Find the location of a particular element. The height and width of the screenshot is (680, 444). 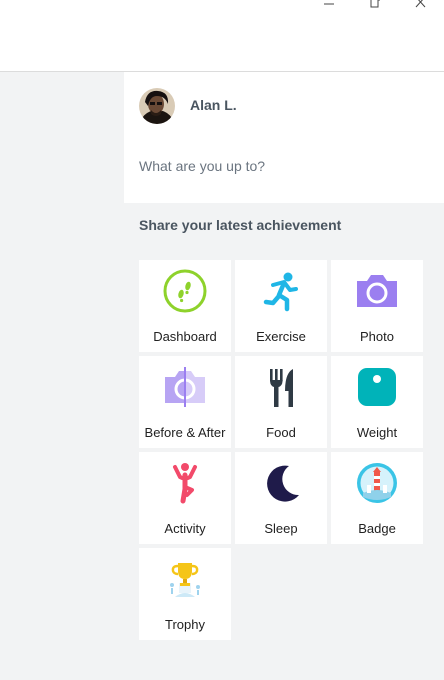

badge-icon is located at coordinates (377, 483).